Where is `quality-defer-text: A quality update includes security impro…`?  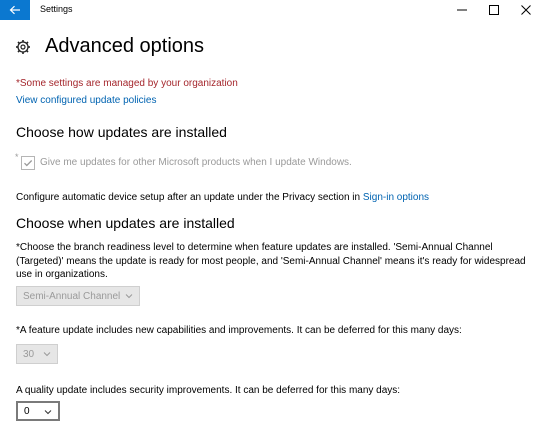
quality-defer-text: A quality update includes security impro… is located at coordinates (208, 390).